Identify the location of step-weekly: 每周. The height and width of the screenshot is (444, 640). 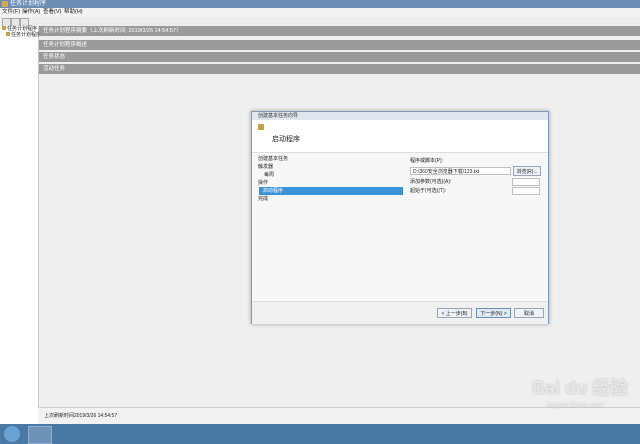
(269, 175).